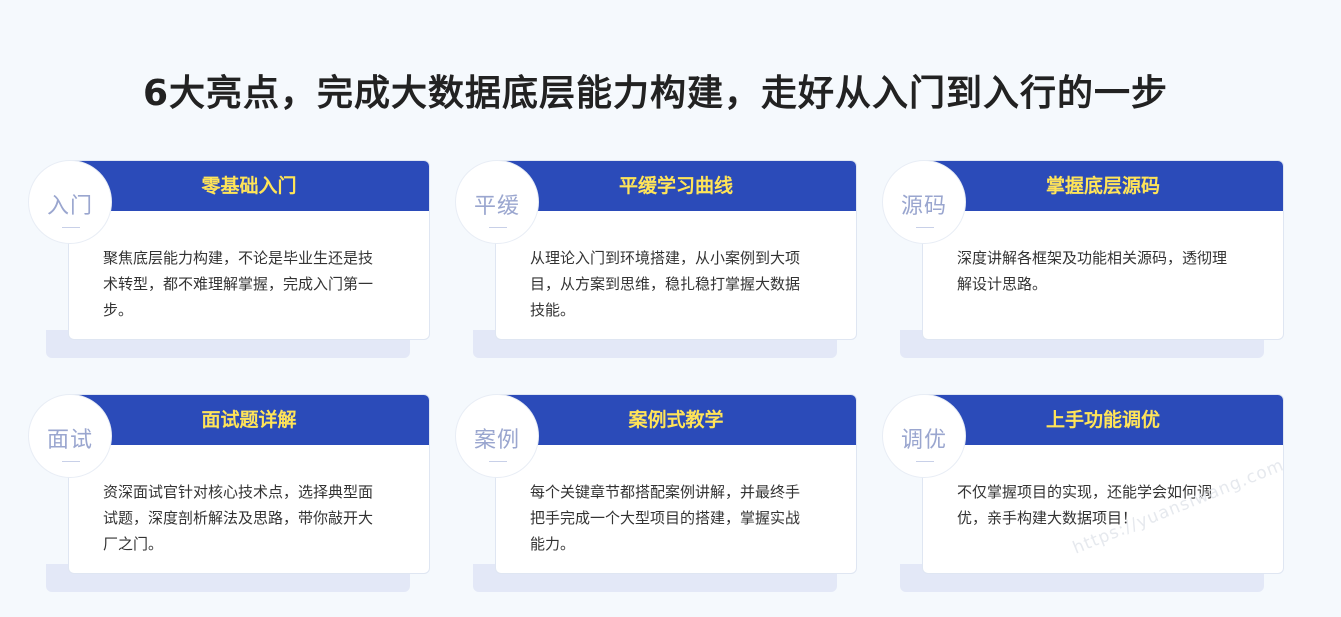  I want to click on badge-label: 平缓, so click(496, 206).